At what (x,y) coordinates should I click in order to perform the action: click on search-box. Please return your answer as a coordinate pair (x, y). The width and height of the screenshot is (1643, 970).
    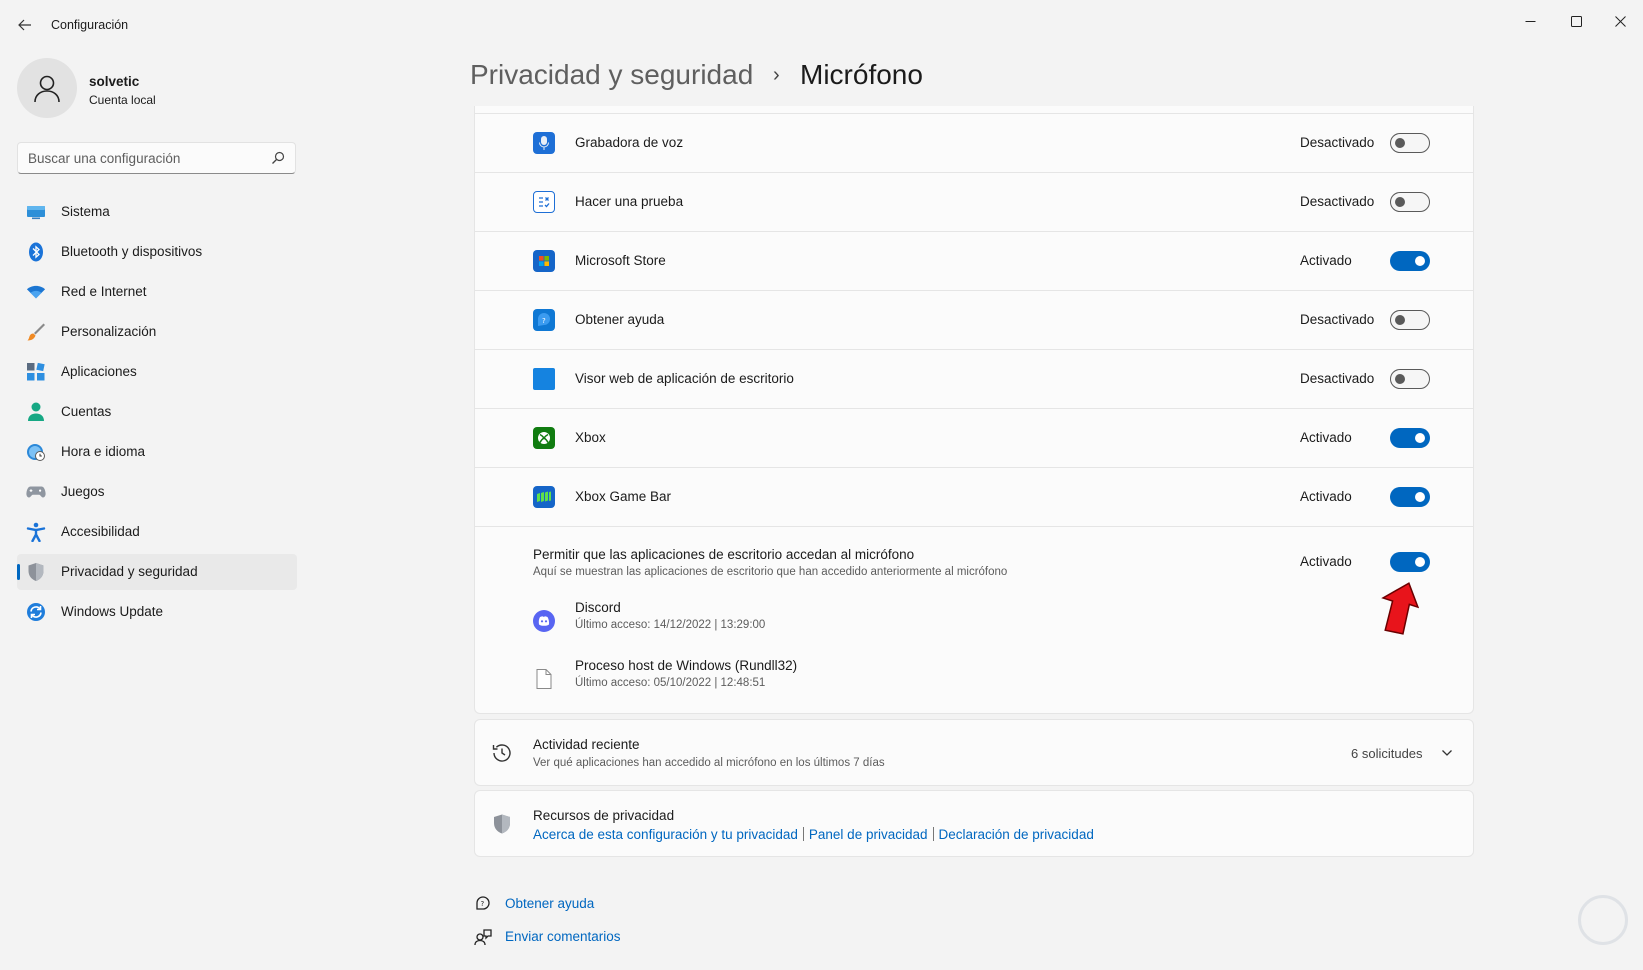
    Looking at the image, I should click on (156, 158).